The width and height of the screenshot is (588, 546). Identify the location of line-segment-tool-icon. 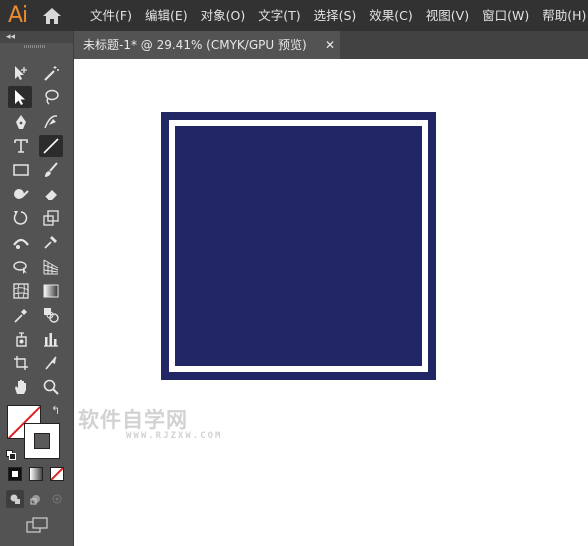
(51, 146).